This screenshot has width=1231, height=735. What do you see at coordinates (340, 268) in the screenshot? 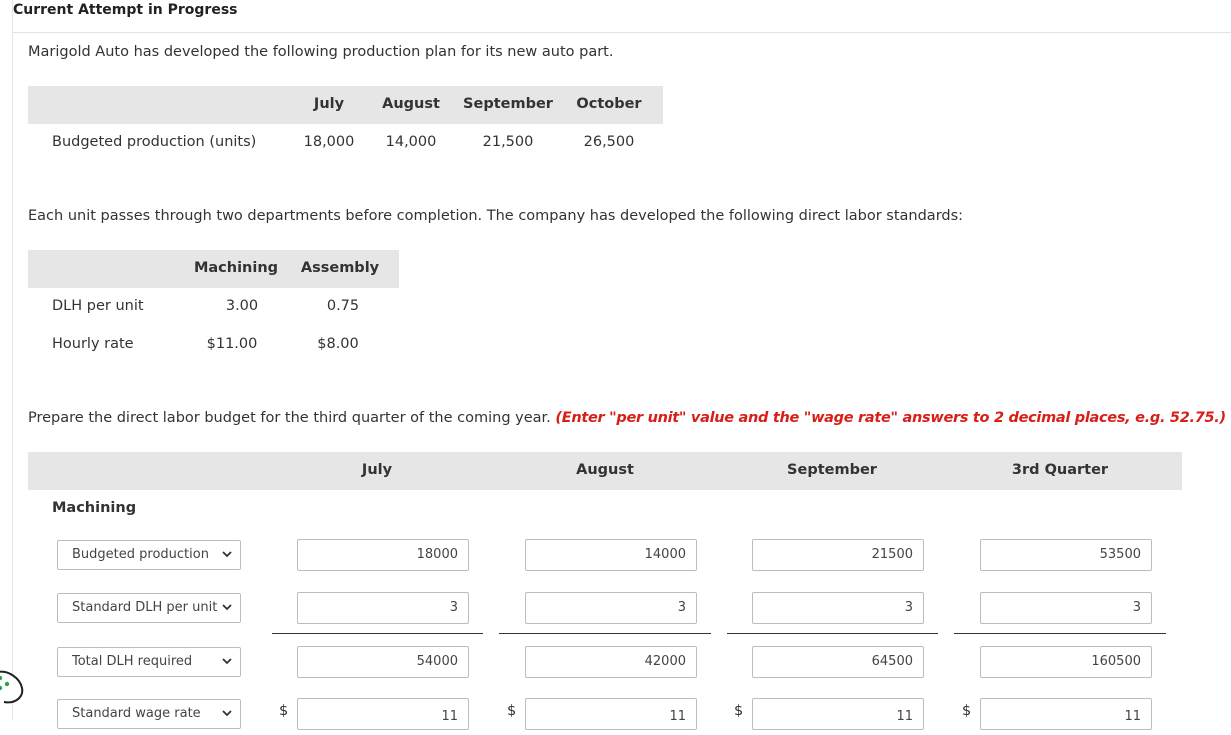
I see `col-header: Assembly` at bounding box center [340, 268].